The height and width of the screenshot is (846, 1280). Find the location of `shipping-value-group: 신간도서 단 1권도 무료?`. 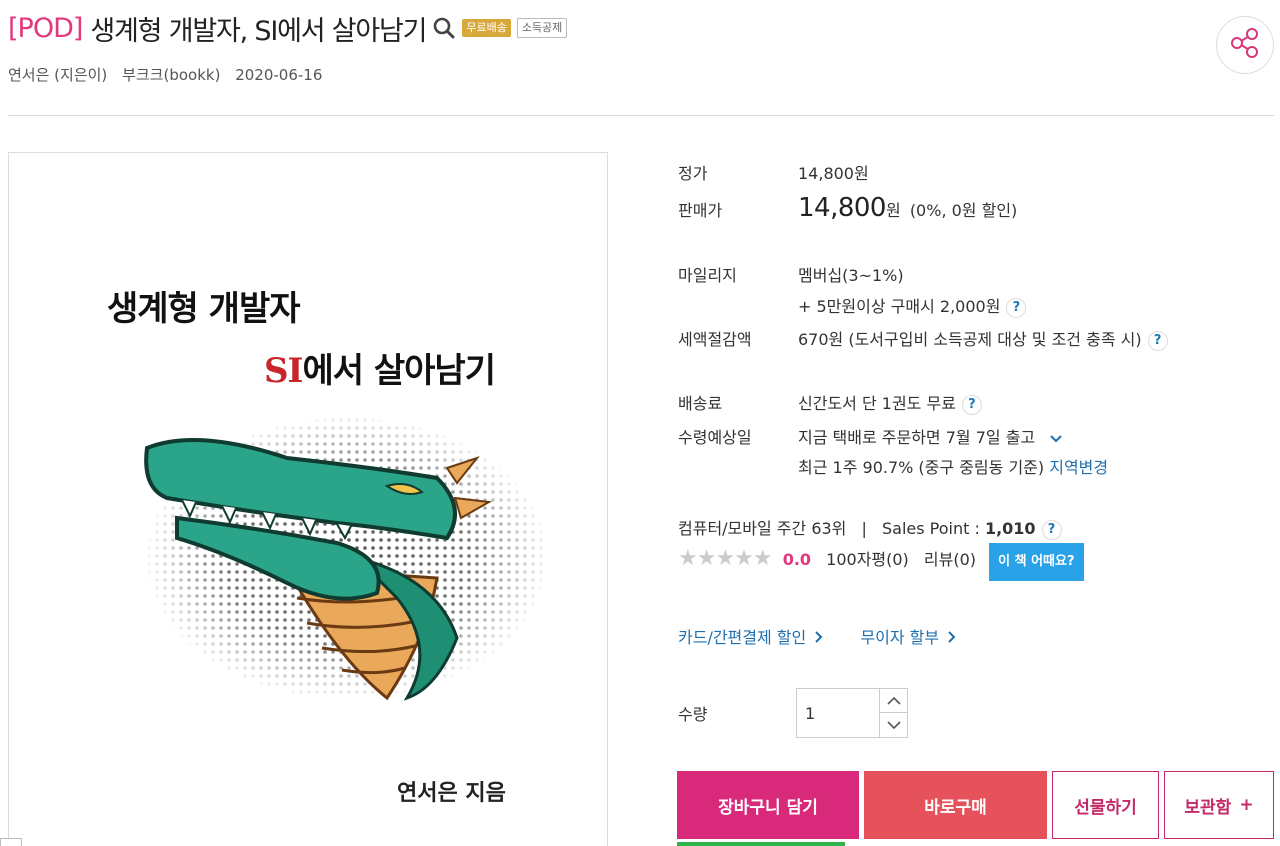

shipping-value-group: 신간도서 단 1권도 무료? is located at coordinates (890, 402).